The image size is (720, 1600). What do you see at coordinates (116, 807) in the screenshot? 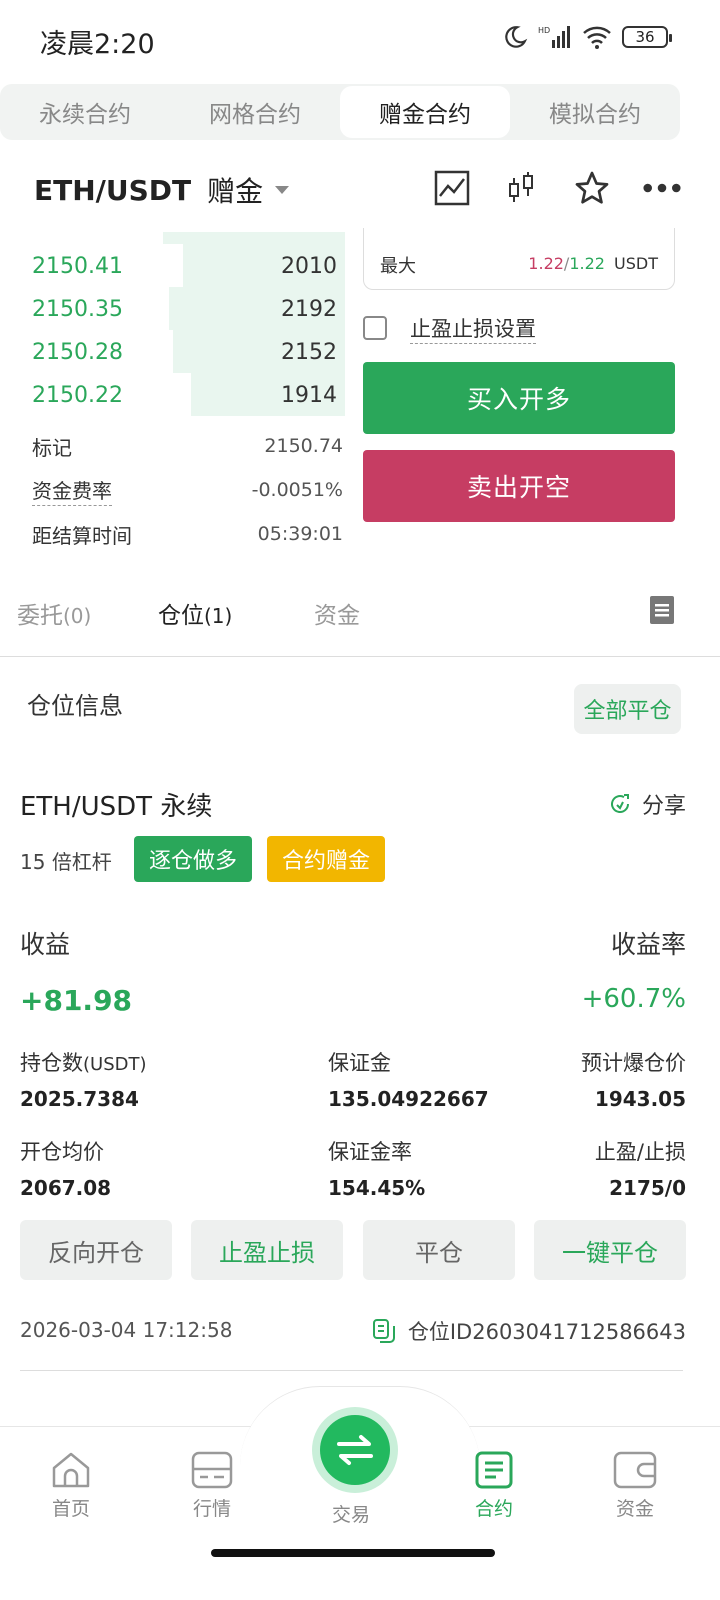
I see `position-title: ETH/USDT 永续` at bounding box center [116, 807].